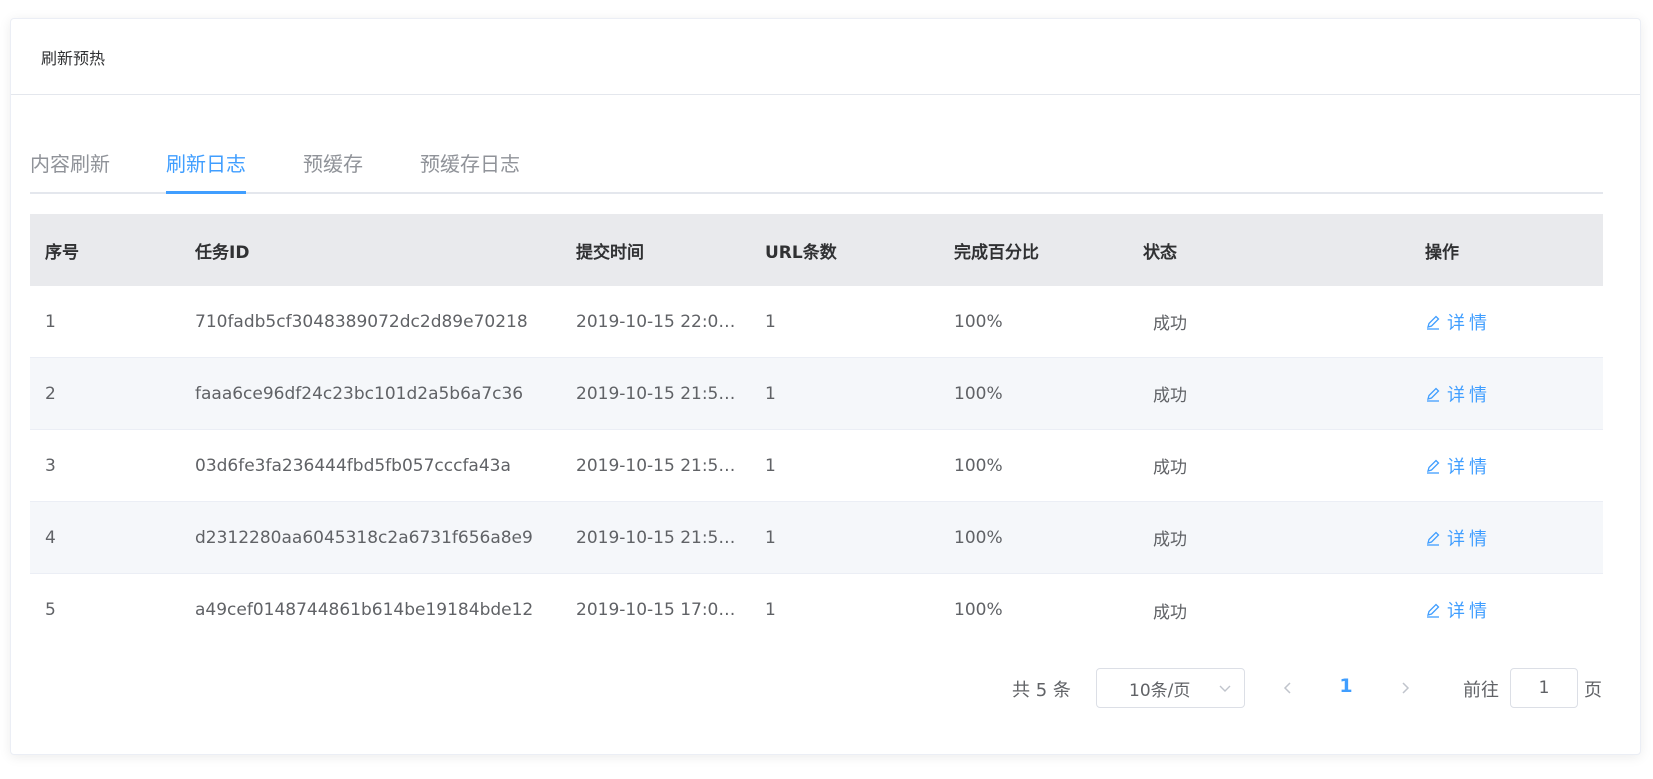  What do you see at coordinates (826, 688) in the screenshot?
I see `pagination: 共 5 条 10条/页 1 前往 页` at bounding box center [826, 688].